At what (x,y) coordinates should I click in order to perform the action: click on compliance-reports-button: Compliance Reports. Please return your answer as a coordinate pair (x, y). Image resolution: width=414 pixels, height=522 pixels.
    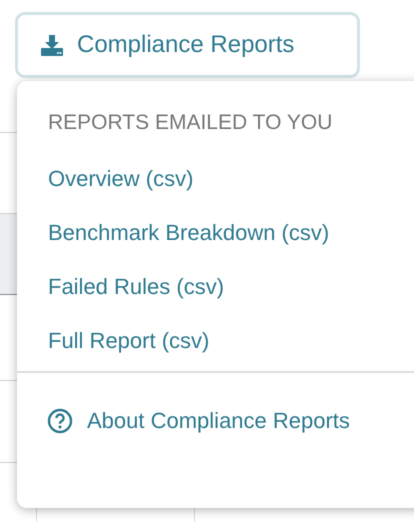
    Looking at the image, I should click on (187, 45).